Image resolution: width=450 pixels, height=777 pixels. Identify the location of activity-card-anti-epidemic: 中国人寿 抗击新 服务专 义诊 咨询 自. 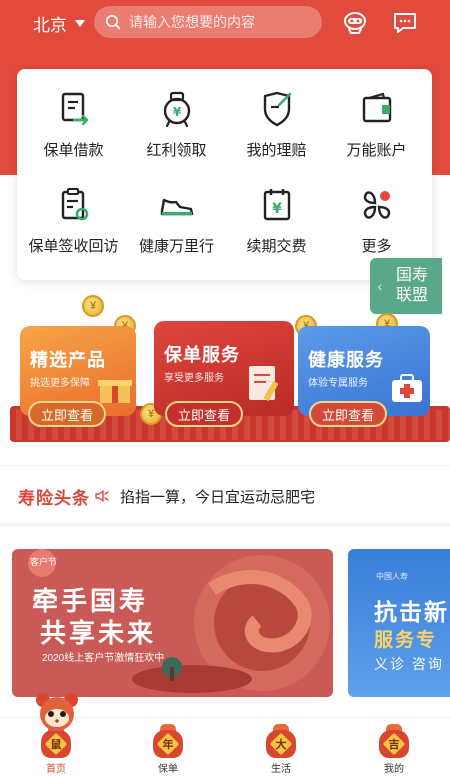
(399, 623).